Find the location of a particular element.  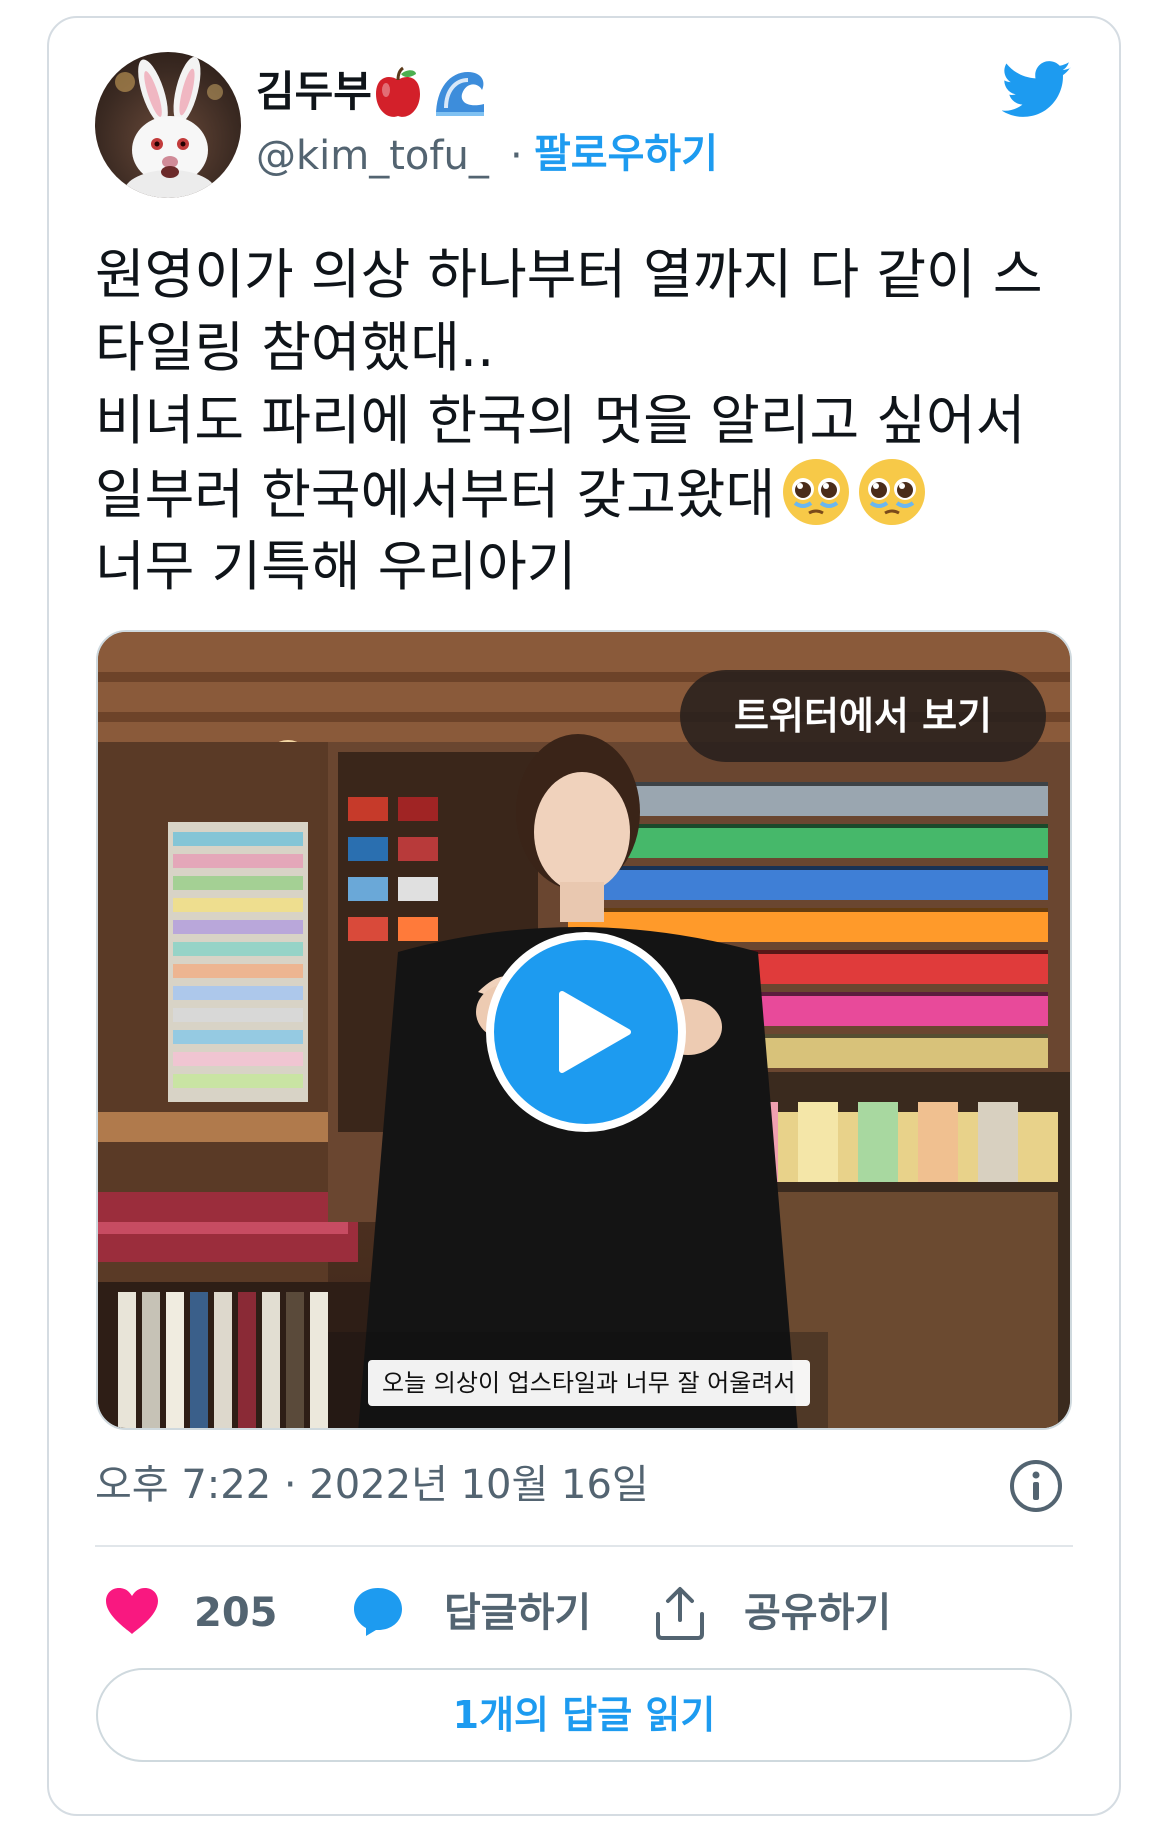

avatar-bunny-image is located at coordinates (169, 127).